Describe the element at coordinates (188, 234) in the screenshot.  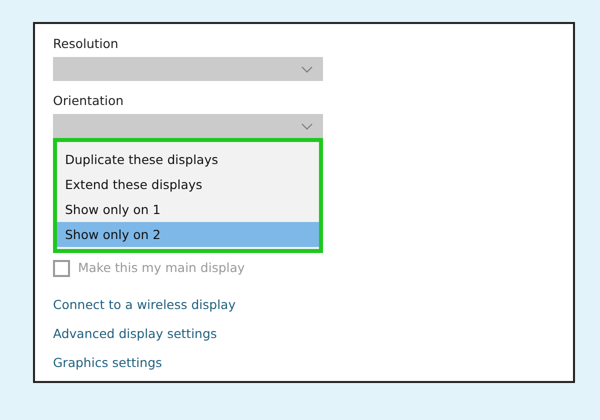
I see `dropdown-option: Show only on 2` at that location.